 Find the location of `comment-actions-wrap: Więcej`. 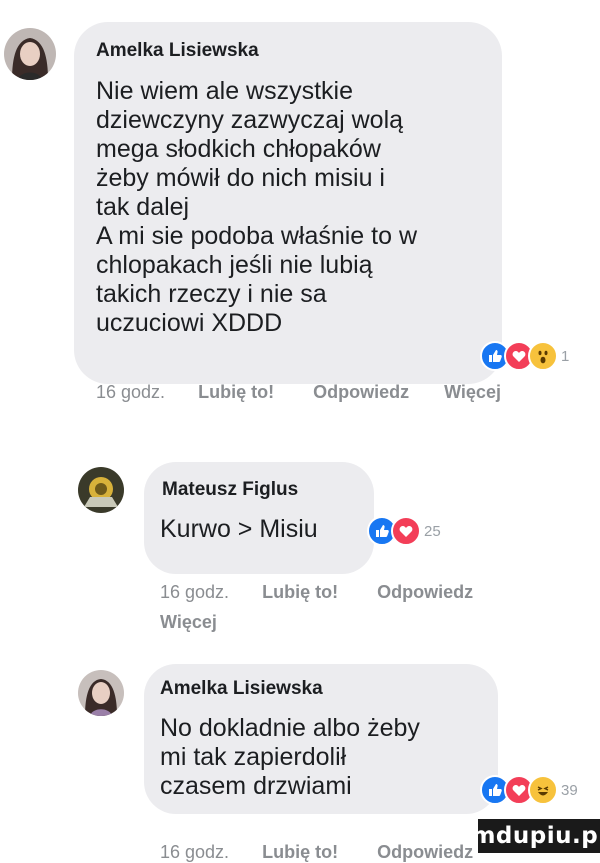

comment-actions-wrap: Więcej is located at coordinates (188, 622).